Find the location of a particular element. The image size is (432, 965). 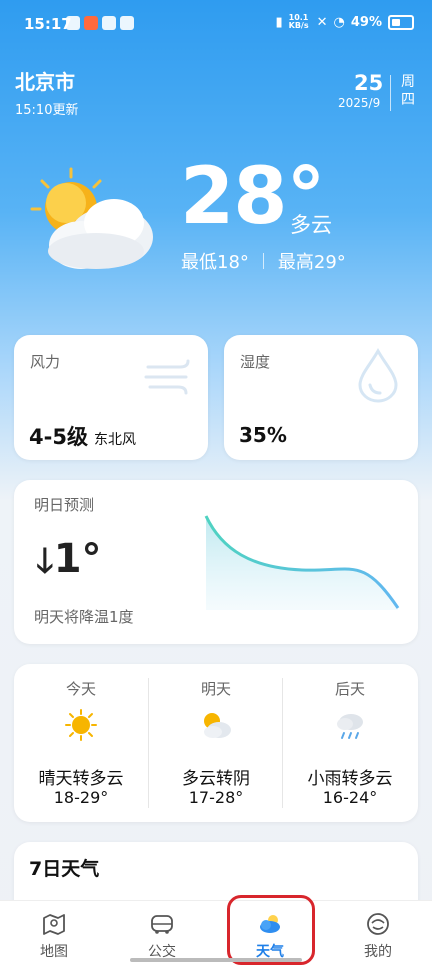

water-drop-icon is located at coordinates (378, 375).